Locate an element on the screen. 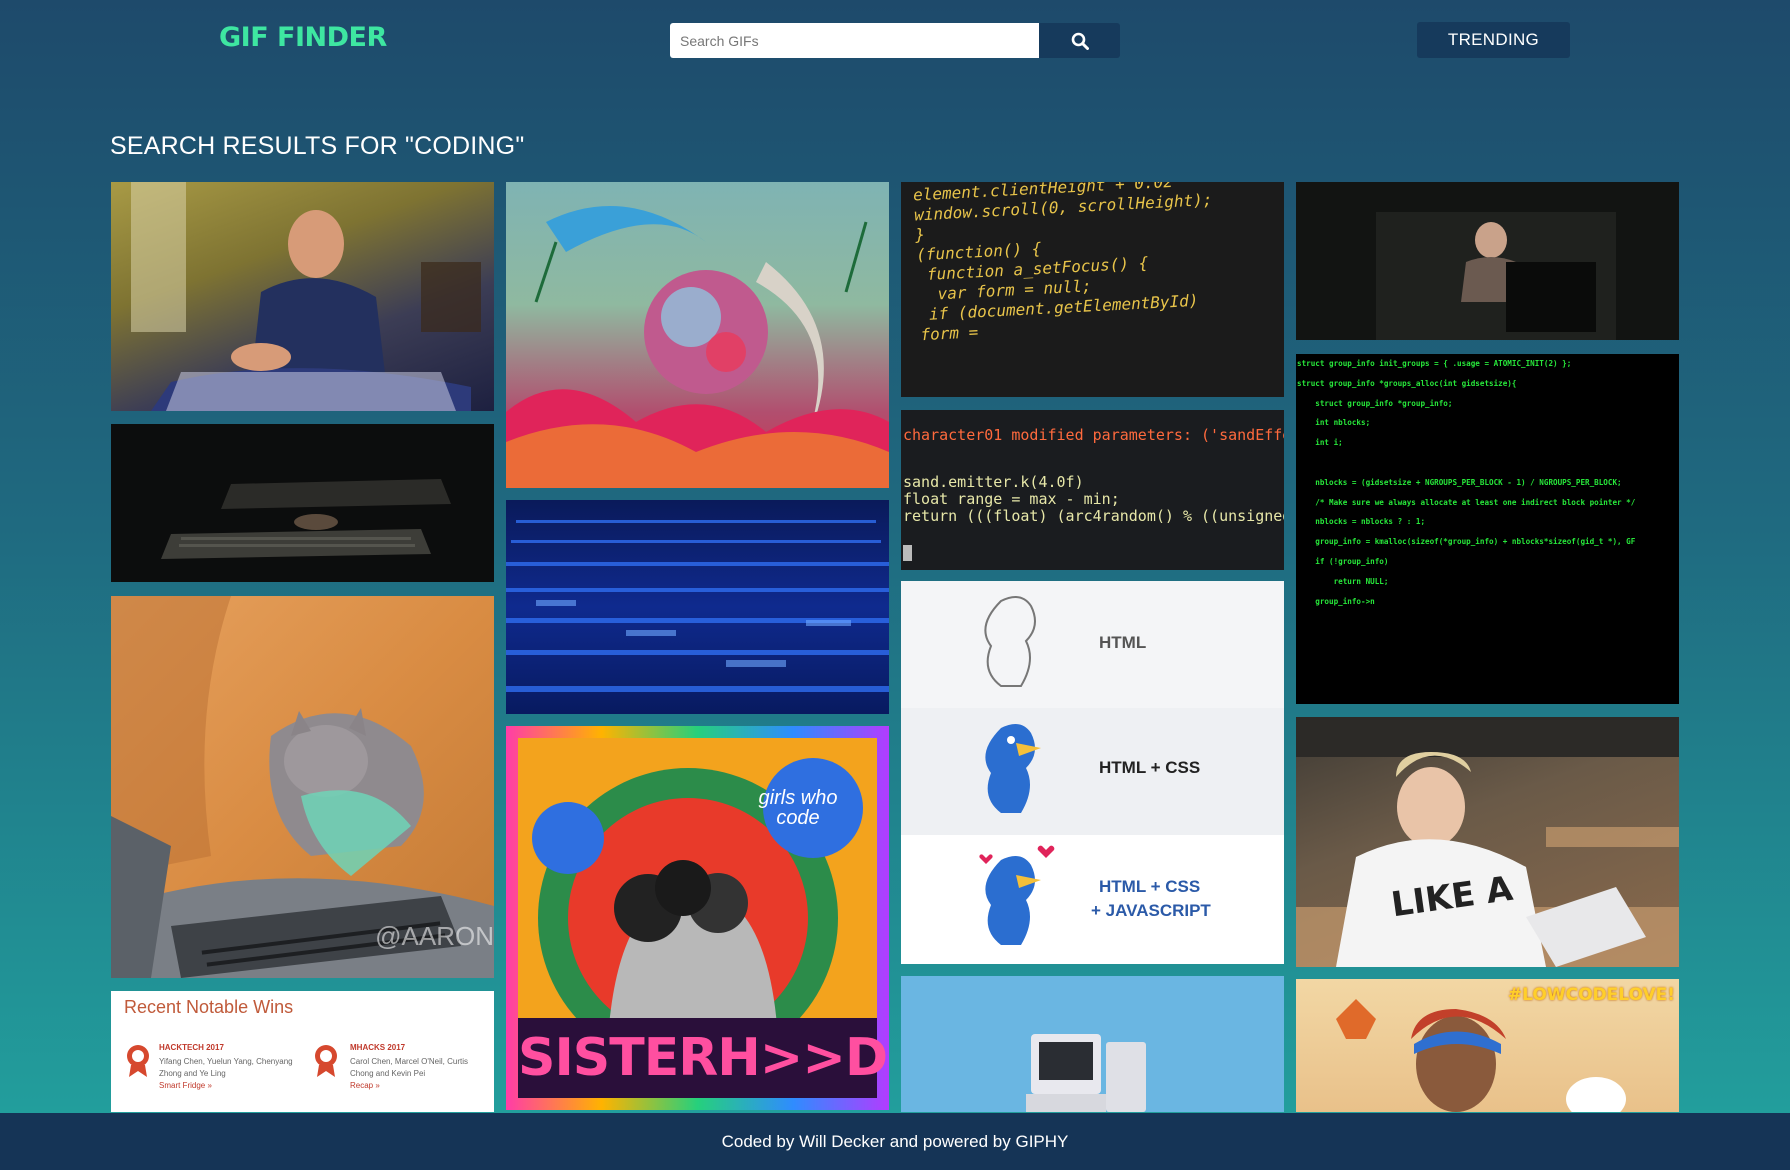 The image size is (1790, 1170). keyboard-scene is located at coordinates (306, 519).